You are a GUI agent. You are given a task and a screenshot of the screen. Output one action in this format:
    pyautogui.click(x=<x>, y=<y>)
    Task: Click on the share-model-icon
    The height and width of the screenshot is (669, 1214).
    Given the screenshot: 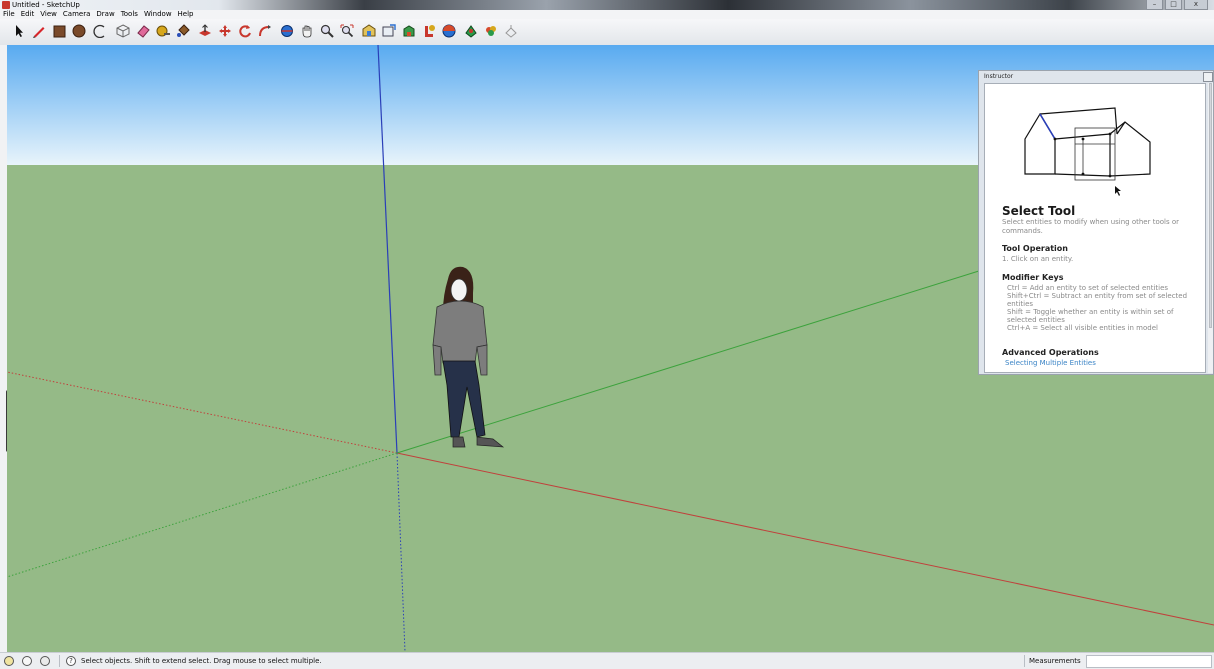 What is the action you would take?
    pyautogui.click(x=389, y=31)
    